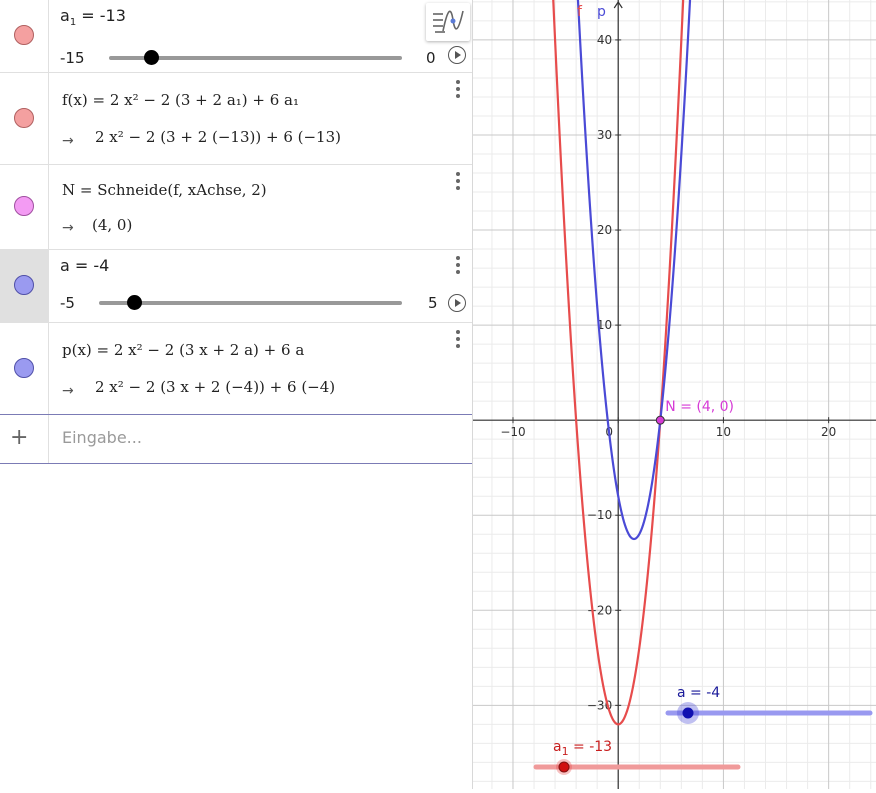 The image size is (876, 793). Describe the element at coordinates (262, 437) in the screenshot. I see `input-bar` at that location.